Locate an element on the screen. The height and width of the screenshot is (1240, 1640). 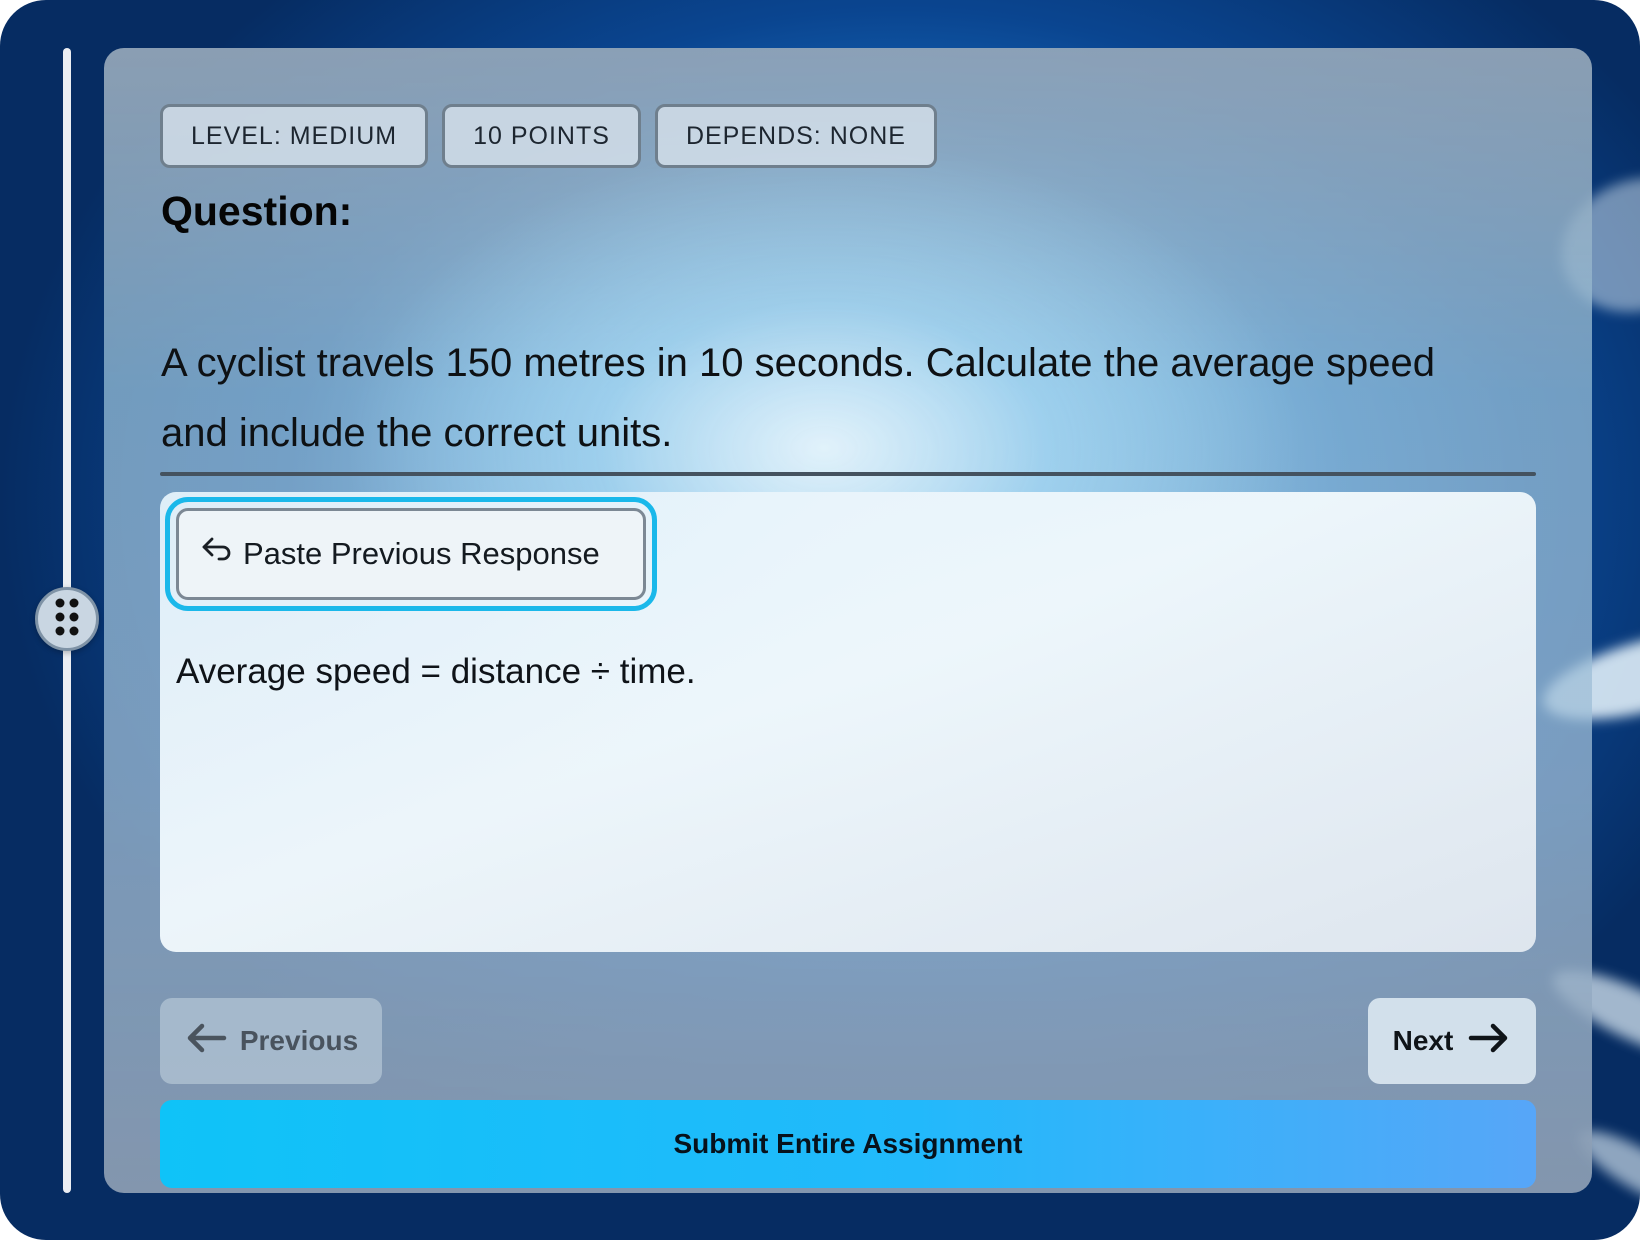
drag-handle-dots-icon is located at coordinates (67, 619).